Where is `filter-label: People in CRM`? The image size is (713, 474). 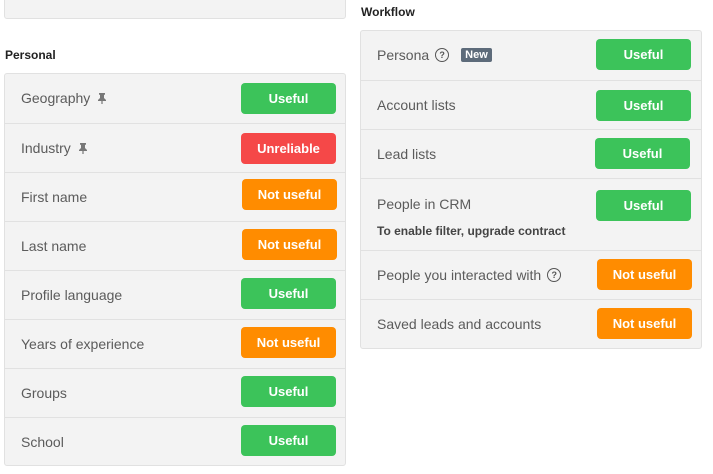
filter-label: People in CRM is located at coordinates (424, 204).